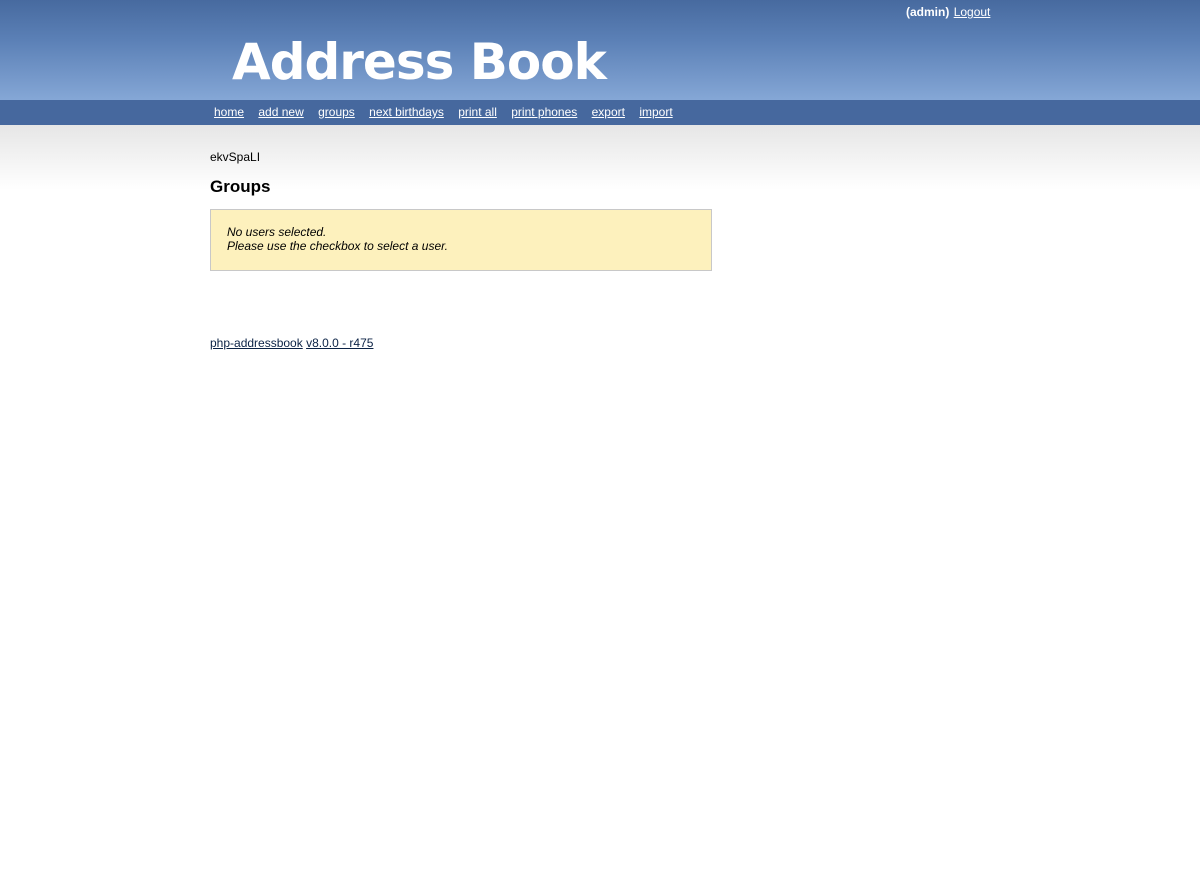 The width and height of the screenshot is (1200, 890). What do you see at coordinates (336, 112) in the screenshot?
I see `nav-item-groups: groups` at bounding box center [336, 112].